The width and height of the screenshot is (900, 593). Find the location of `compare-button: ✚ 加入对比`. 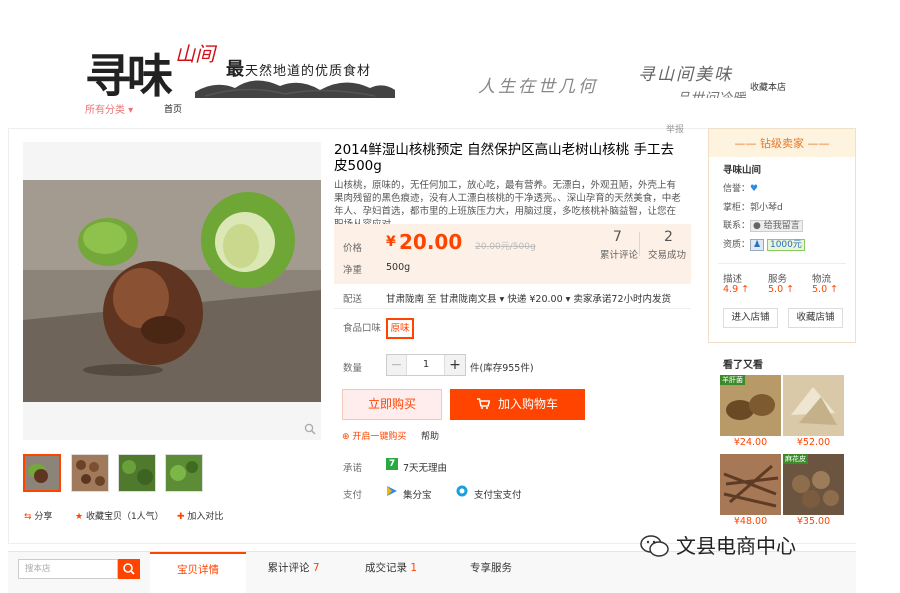

compare-button: ✚ 加入对比 is located at coordinates (200, 515).